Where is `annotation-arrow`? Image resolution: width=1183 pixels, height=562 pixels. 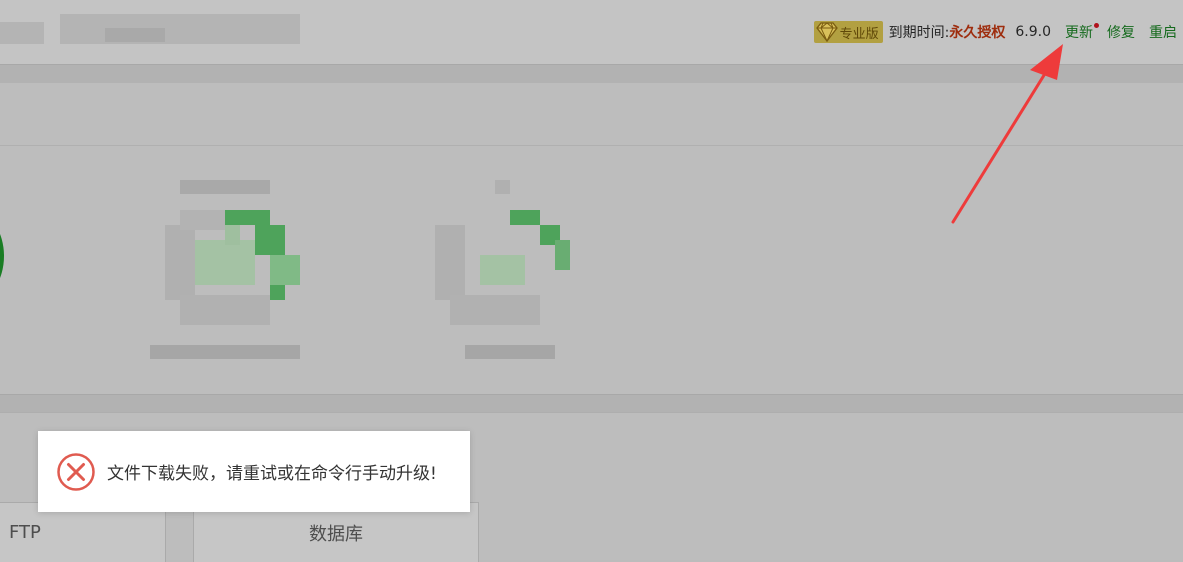
annotation-arrow is located at coordinates (1007, 134).